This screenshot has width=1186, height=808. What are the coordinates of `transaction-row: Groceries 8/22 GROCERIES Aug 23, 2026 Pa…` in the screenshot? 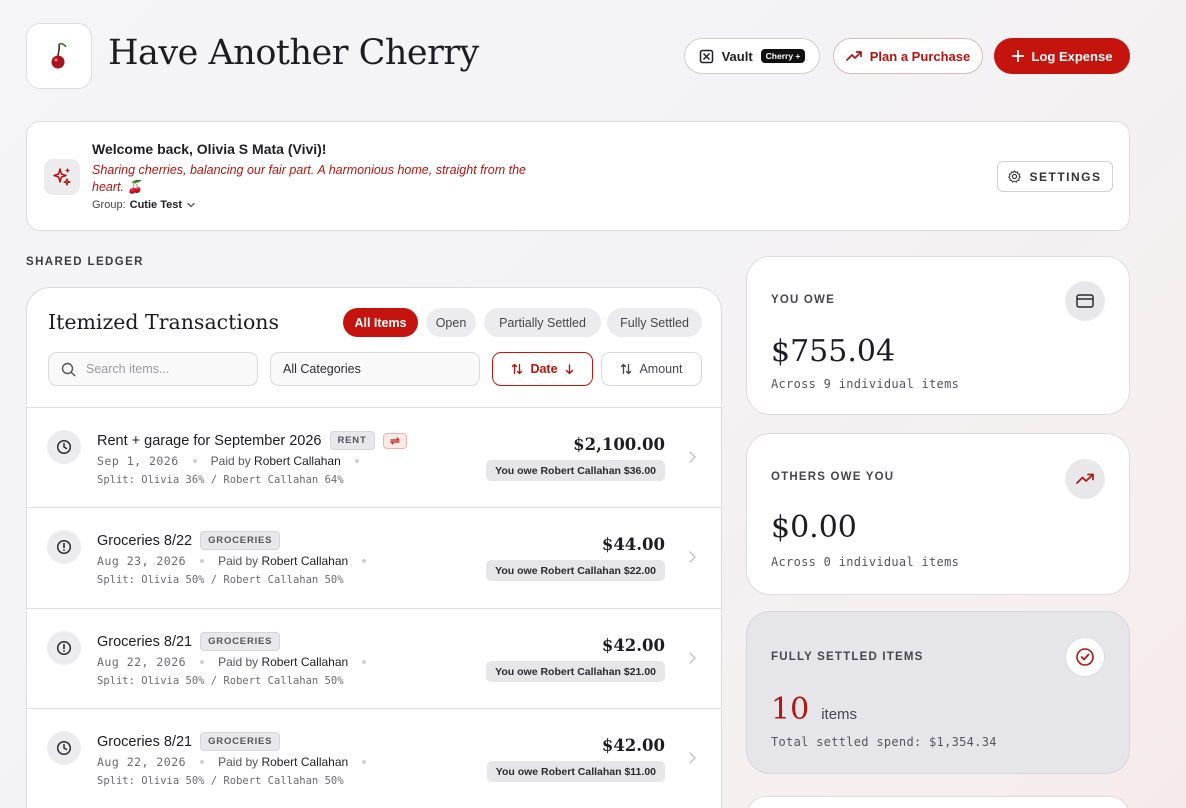 It's located at (374, 558).